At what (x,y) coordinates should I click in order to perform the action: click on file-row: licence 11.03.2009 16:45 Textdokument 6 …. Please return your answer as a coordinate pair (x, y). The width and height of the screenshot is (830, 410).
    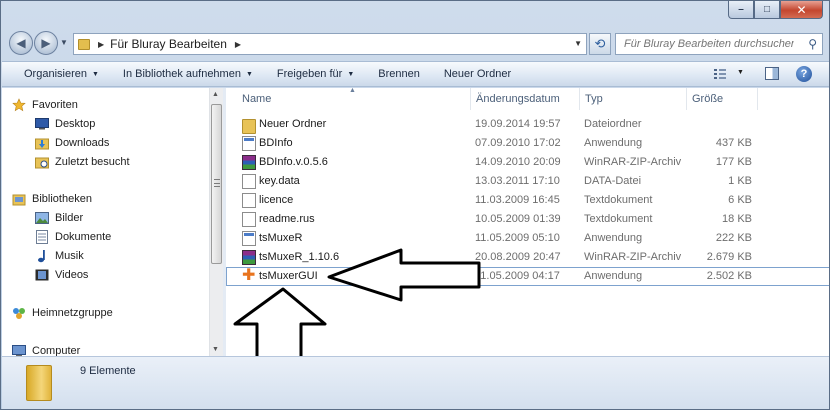
    Looking at the image, I should click on (527, 200).